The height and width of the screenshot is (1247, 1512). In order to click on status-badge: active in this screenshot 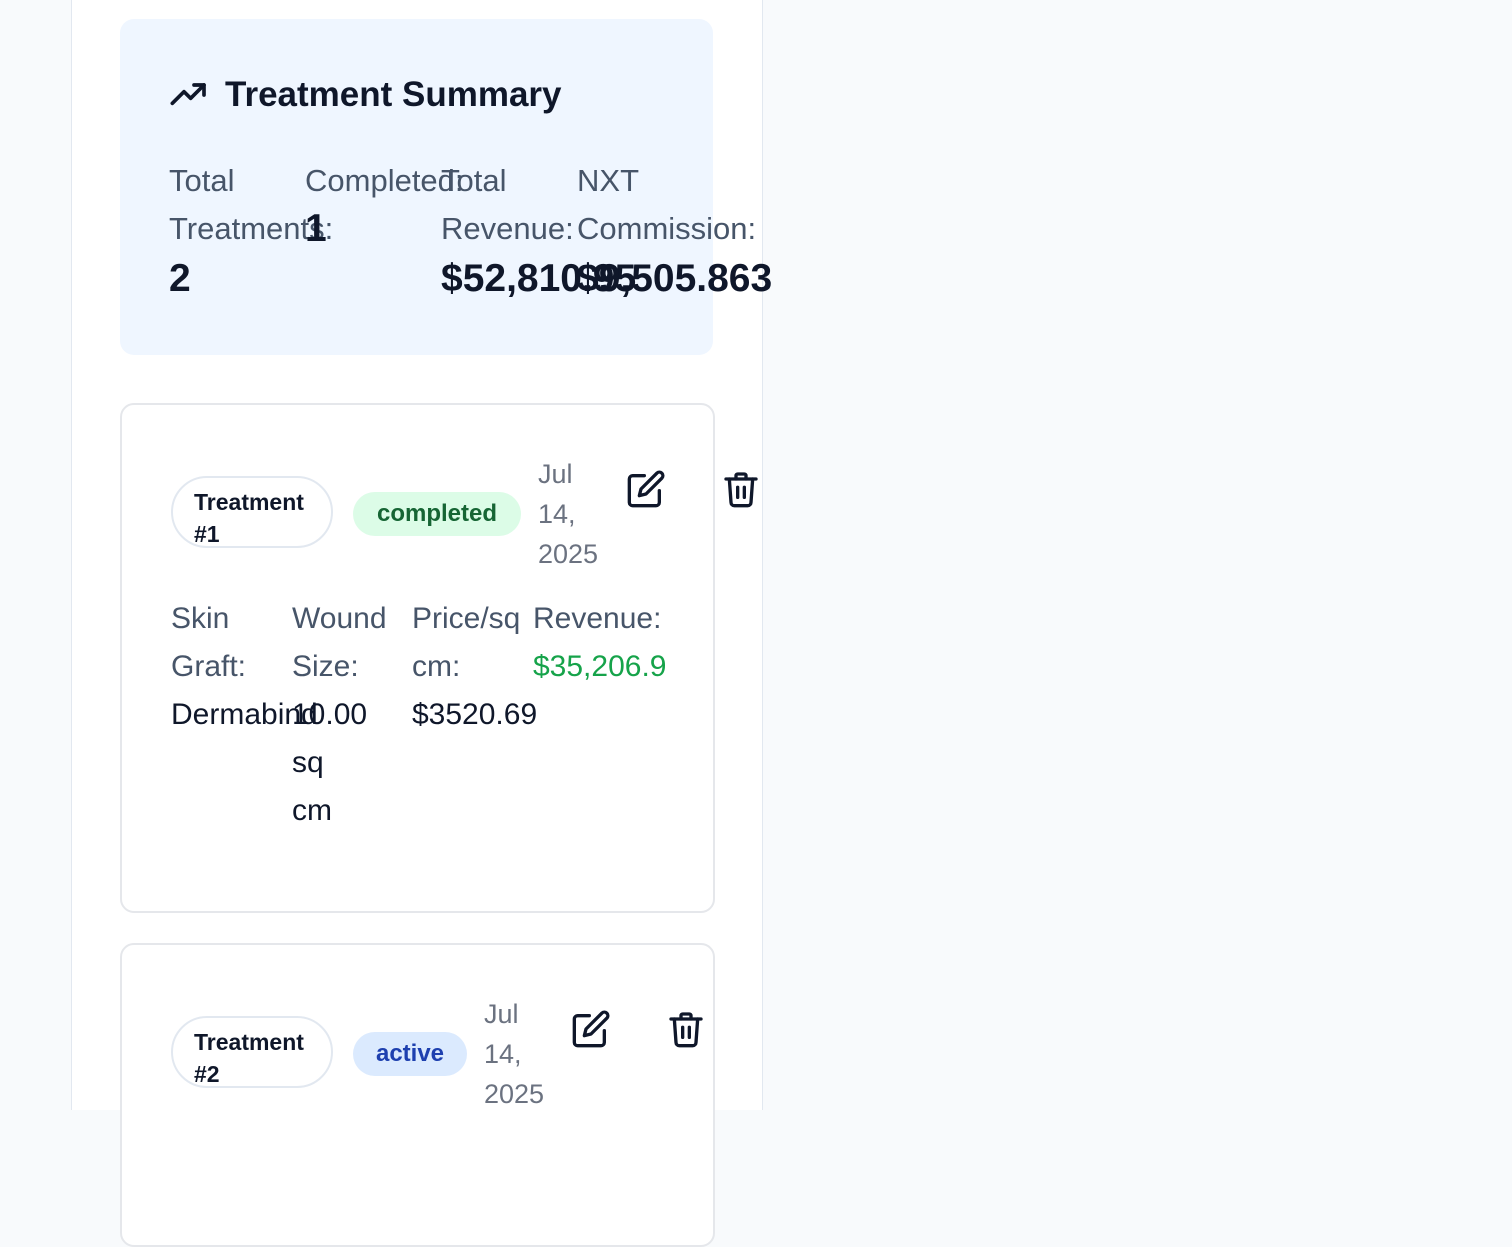, I will do `click(410, 1054)`.